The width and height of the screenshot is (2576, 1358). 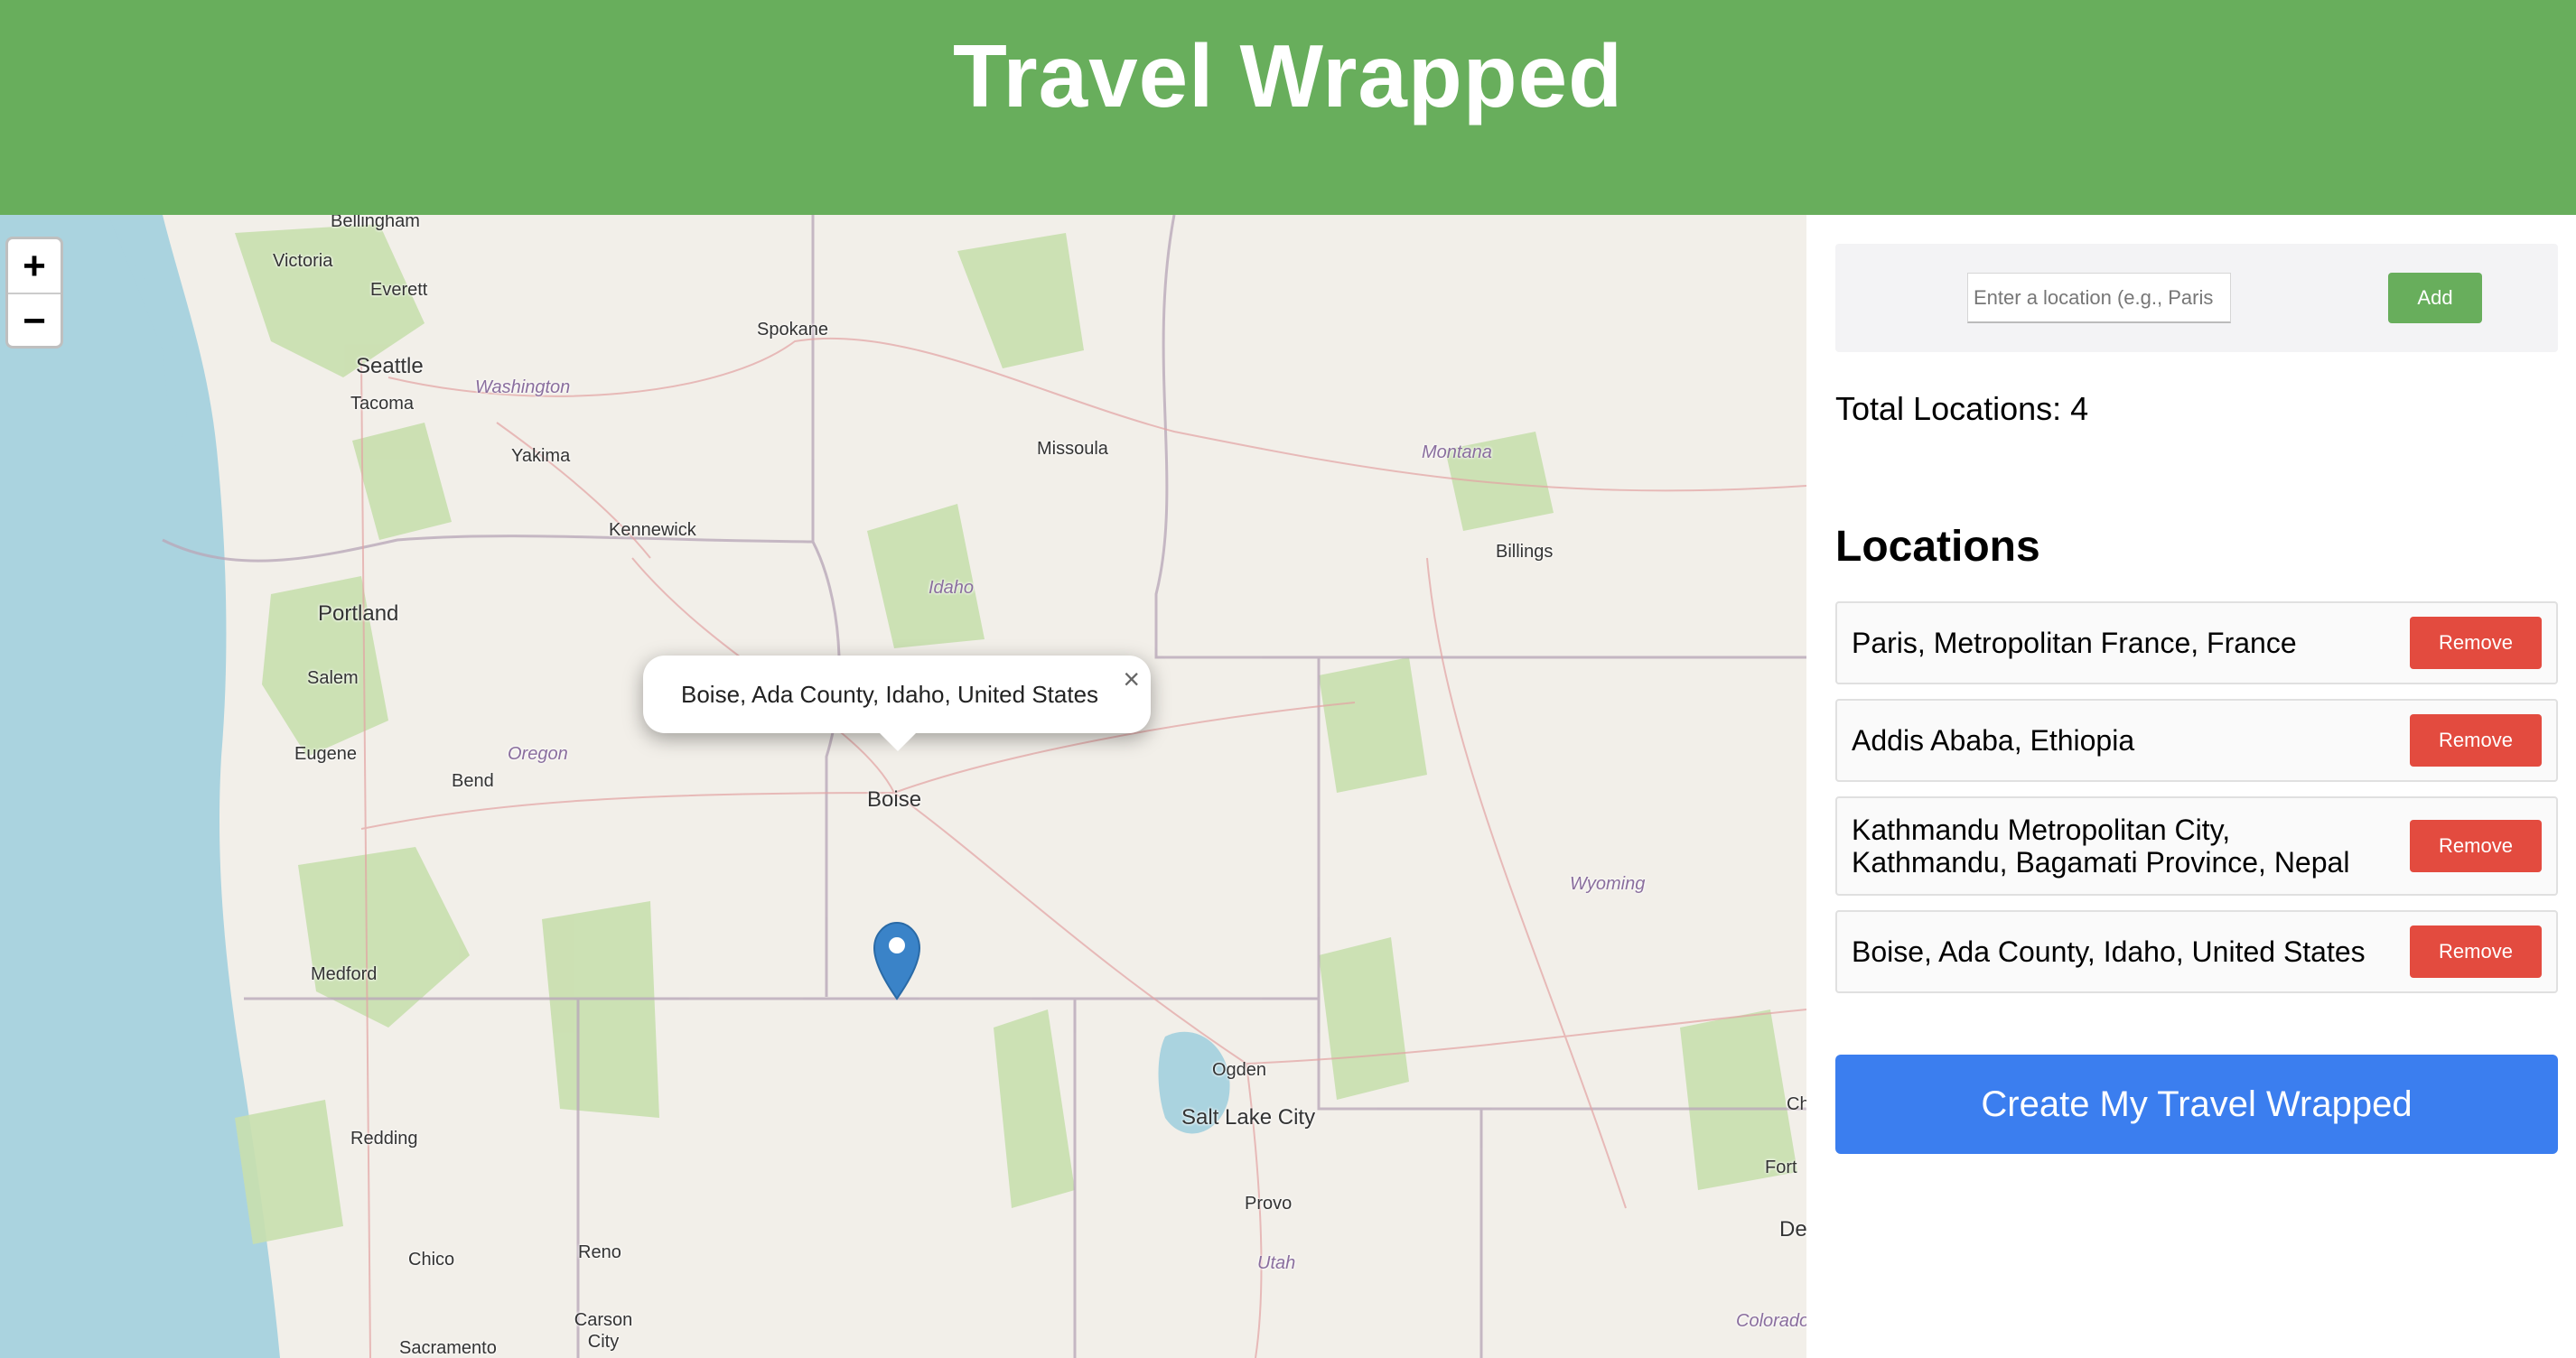 What do you see at coordinates (541, 456) in the screenshot?
I see `map-label-yakima: Yakima` at bounding box center [541, 456].